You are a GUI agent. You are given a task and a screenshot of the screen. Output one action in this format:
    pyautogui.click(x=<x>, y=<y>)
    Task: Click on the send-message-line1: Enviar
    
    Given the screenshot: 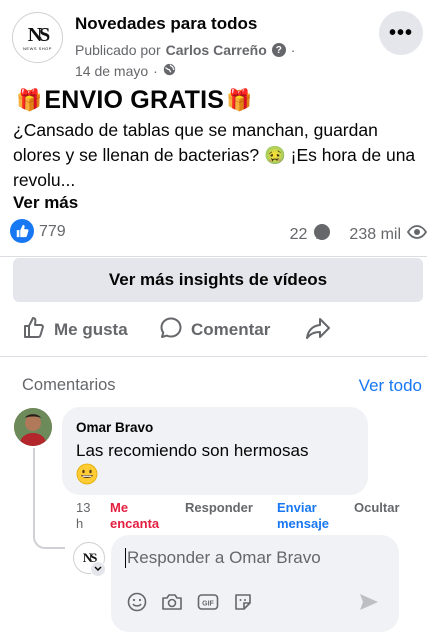 What is the action you would take?
    pyautogui.click(x=297, y=507)
    